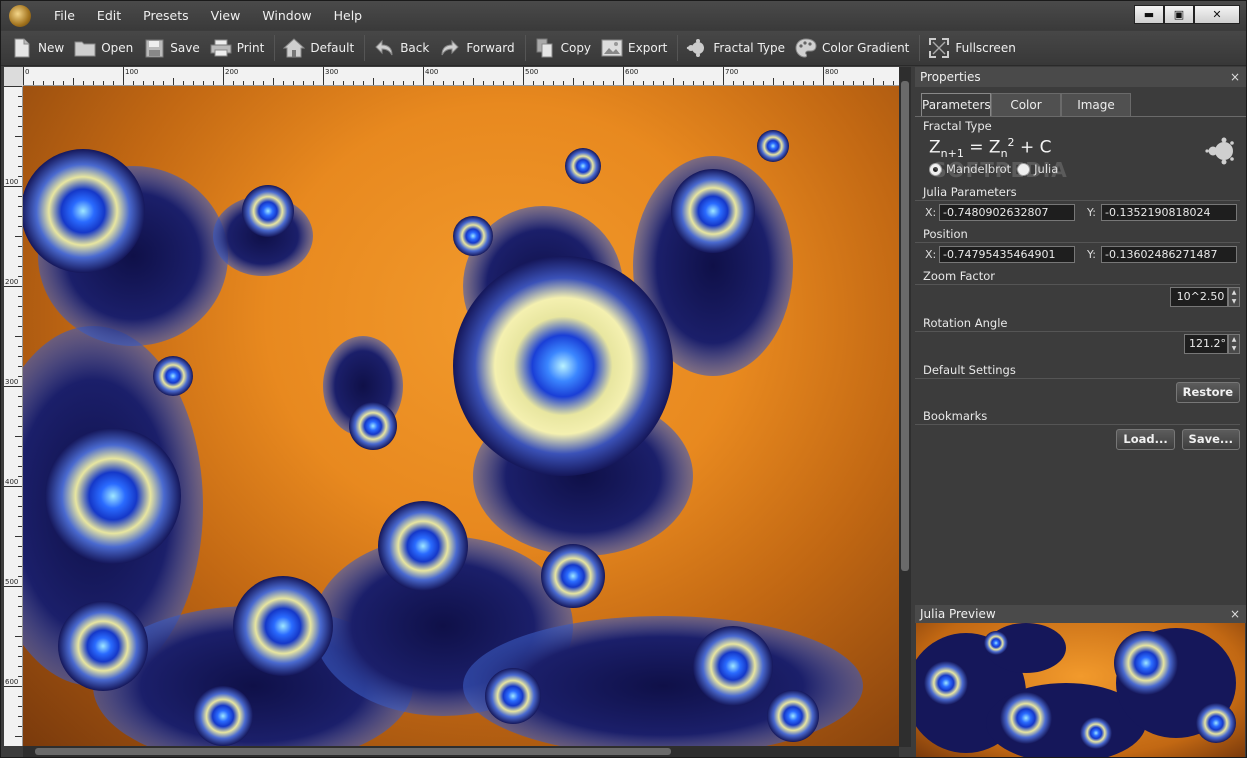 The image size is (1247, 758). I want to click on position-label: Position, so click(1077, 233).